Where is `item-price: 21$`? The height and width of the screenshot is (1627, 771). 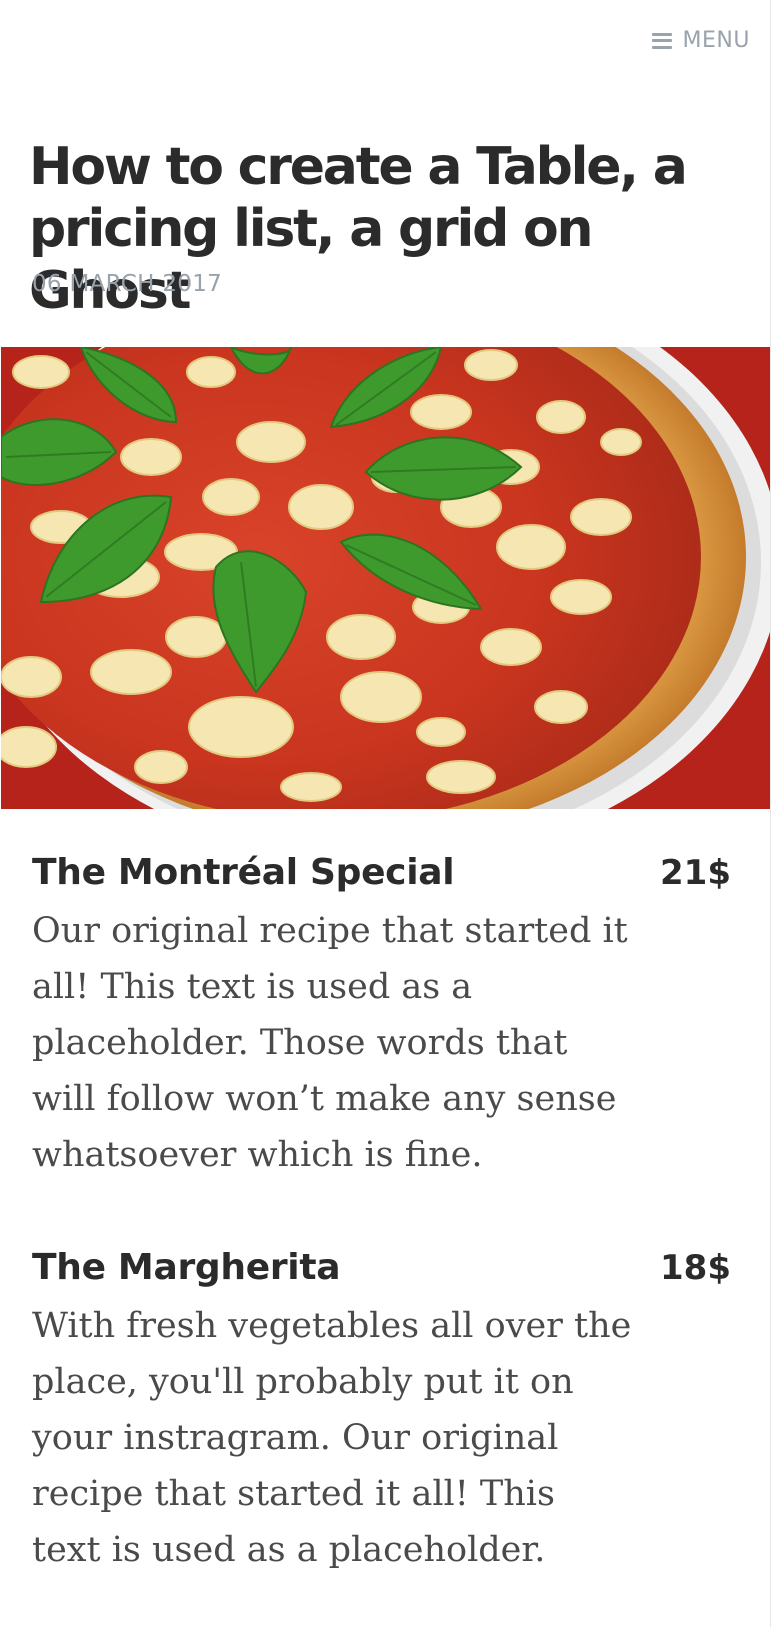 item-price: 21$ is located at coordinates (695, 873).